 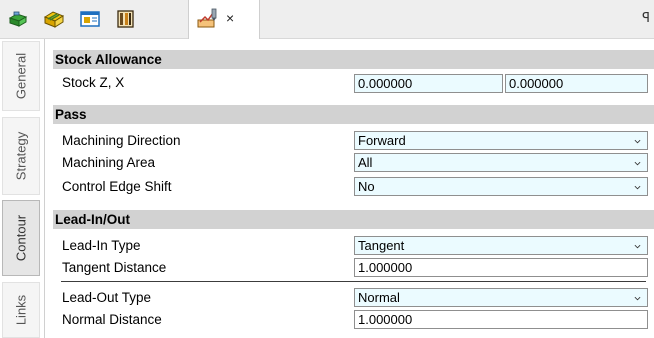 I want to click on row-lead-out-type: Lead-Out Type Normal, so click(x=353, y=297).